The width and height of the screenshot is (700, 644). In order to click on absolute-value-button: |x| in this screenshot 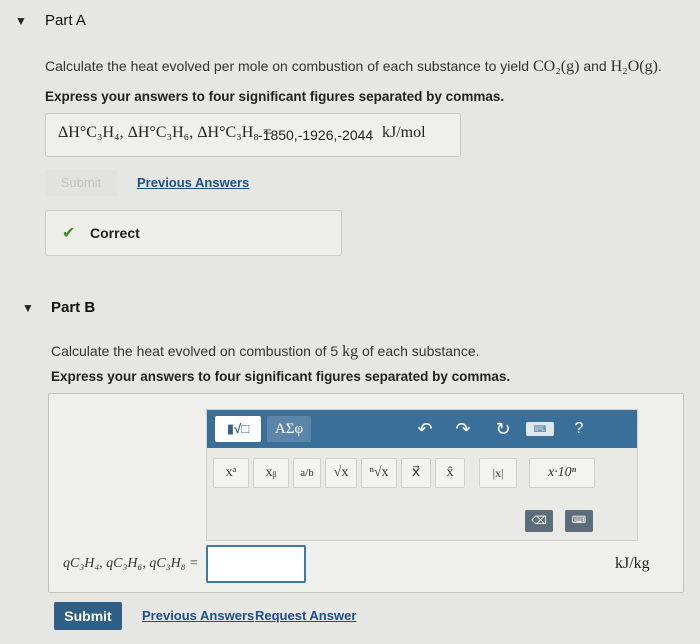, I will do `click(498, 473)`.